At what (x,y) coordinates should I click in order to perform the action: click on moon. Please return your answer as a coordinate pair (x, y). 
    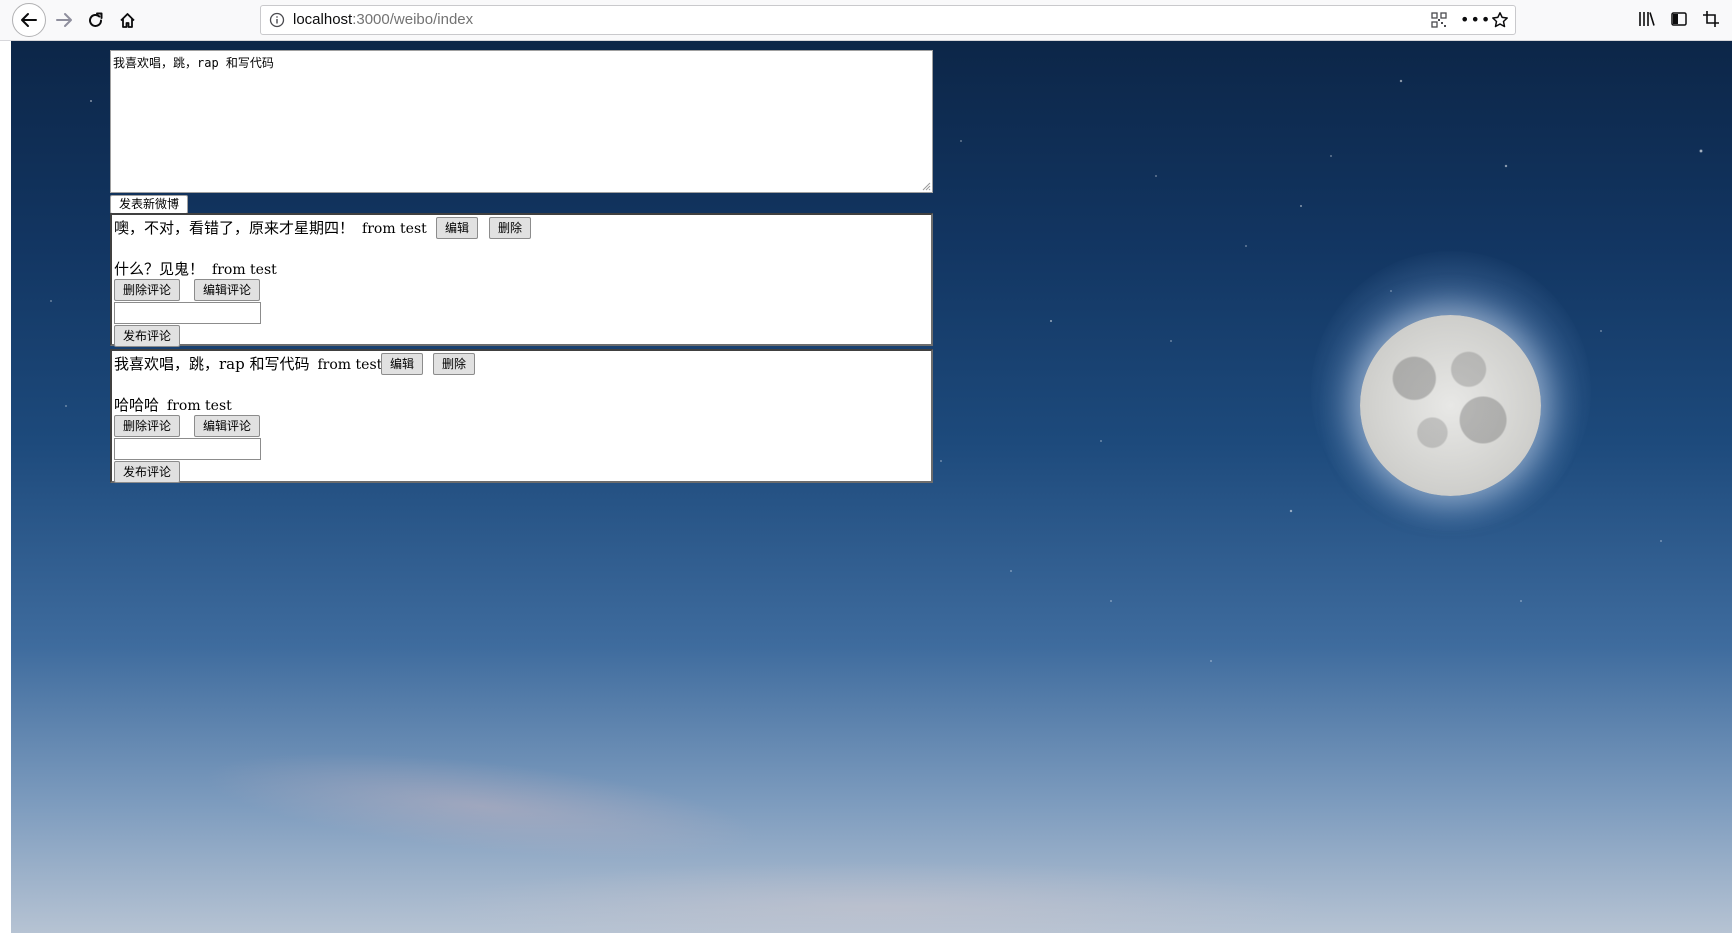
    Looking at the image, I should click on (1450, 405).